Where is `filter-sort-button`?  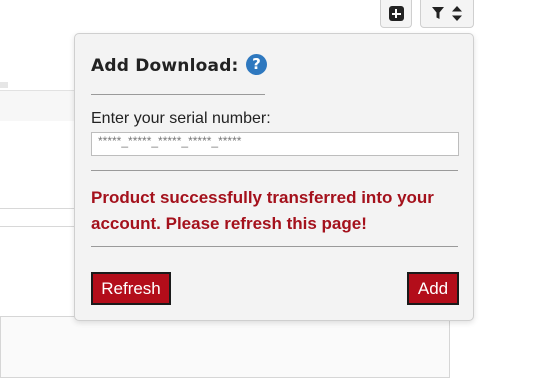
filter-sort-button is located at coordinates (447, 14).